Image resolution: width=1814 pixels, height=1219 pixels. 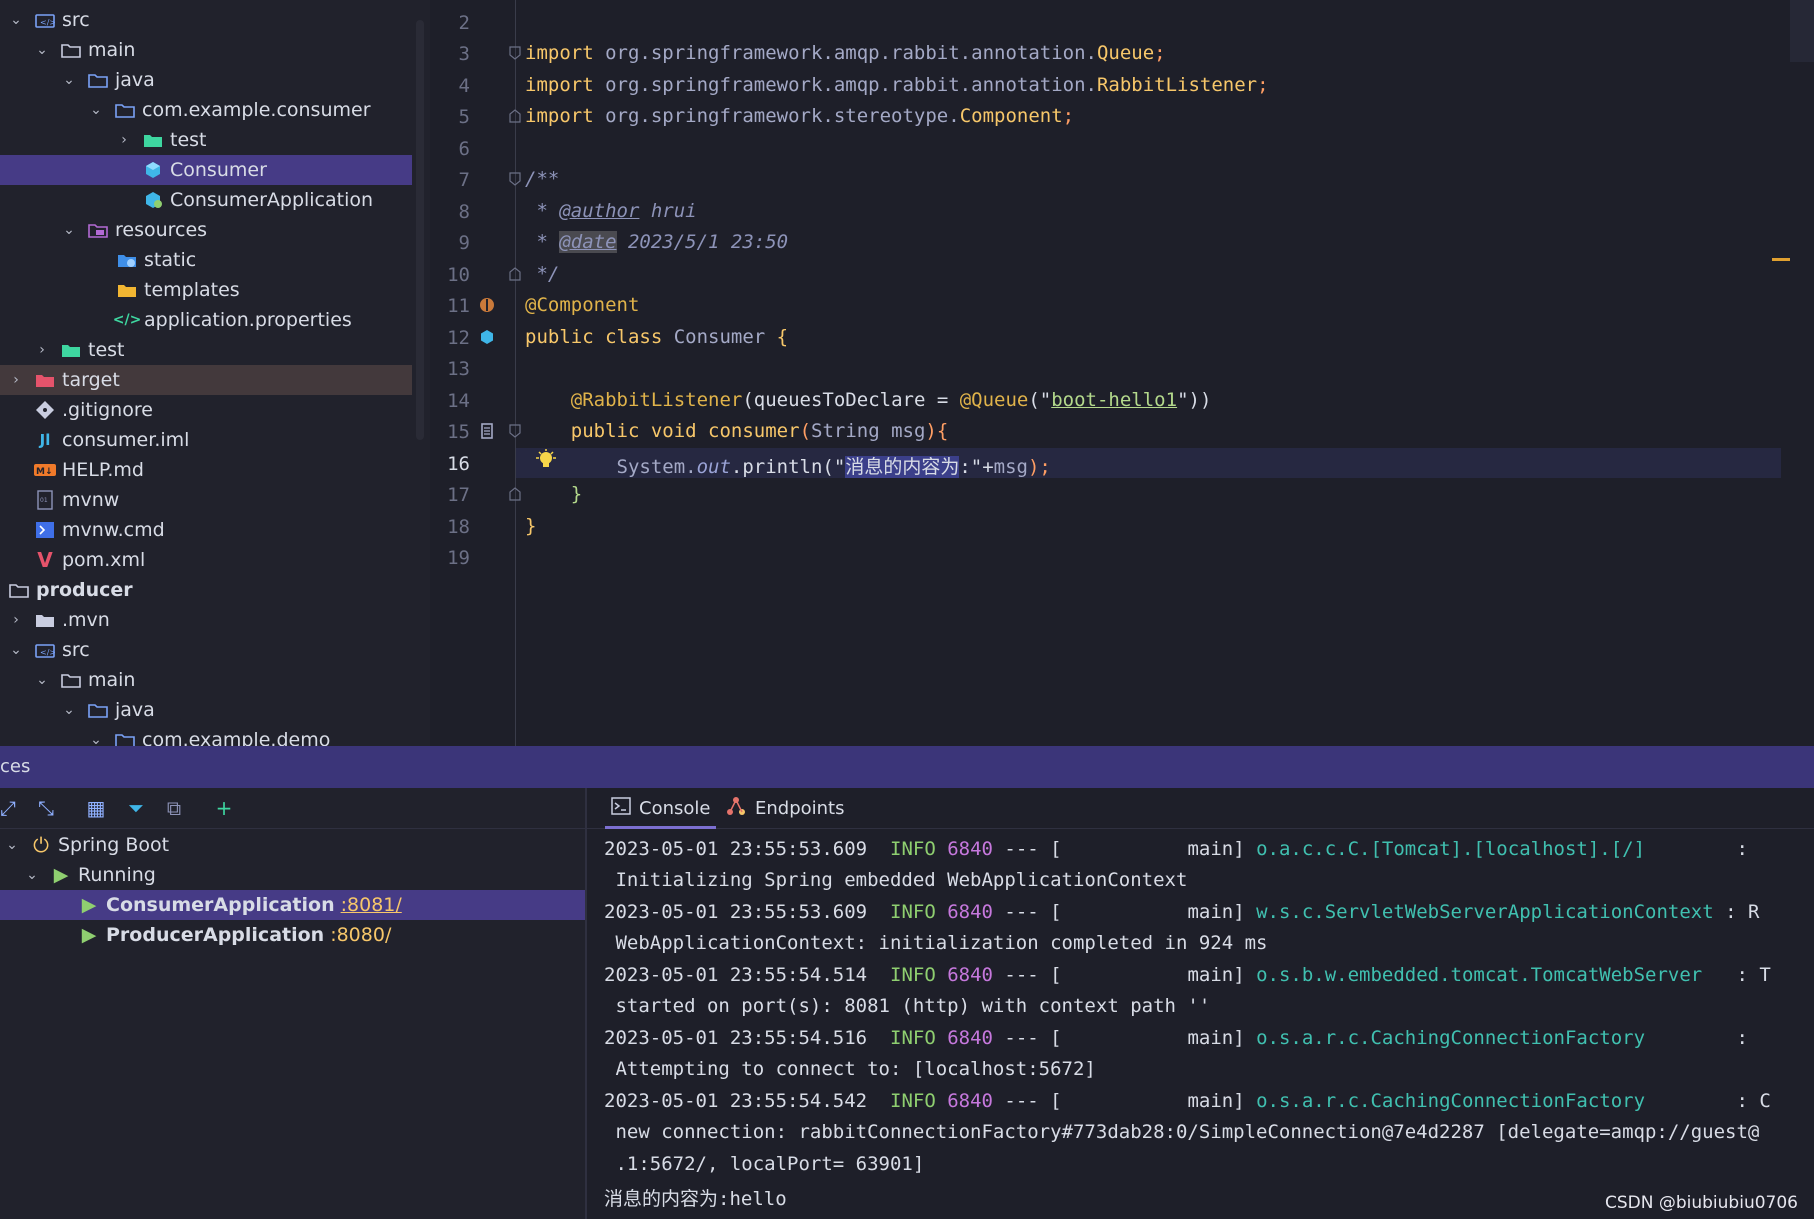 What do you see at coordinates (206, 320) in the screenshot?
I see `tree-row-application-properties: </> application.properties` at bounding box center [206, 320].